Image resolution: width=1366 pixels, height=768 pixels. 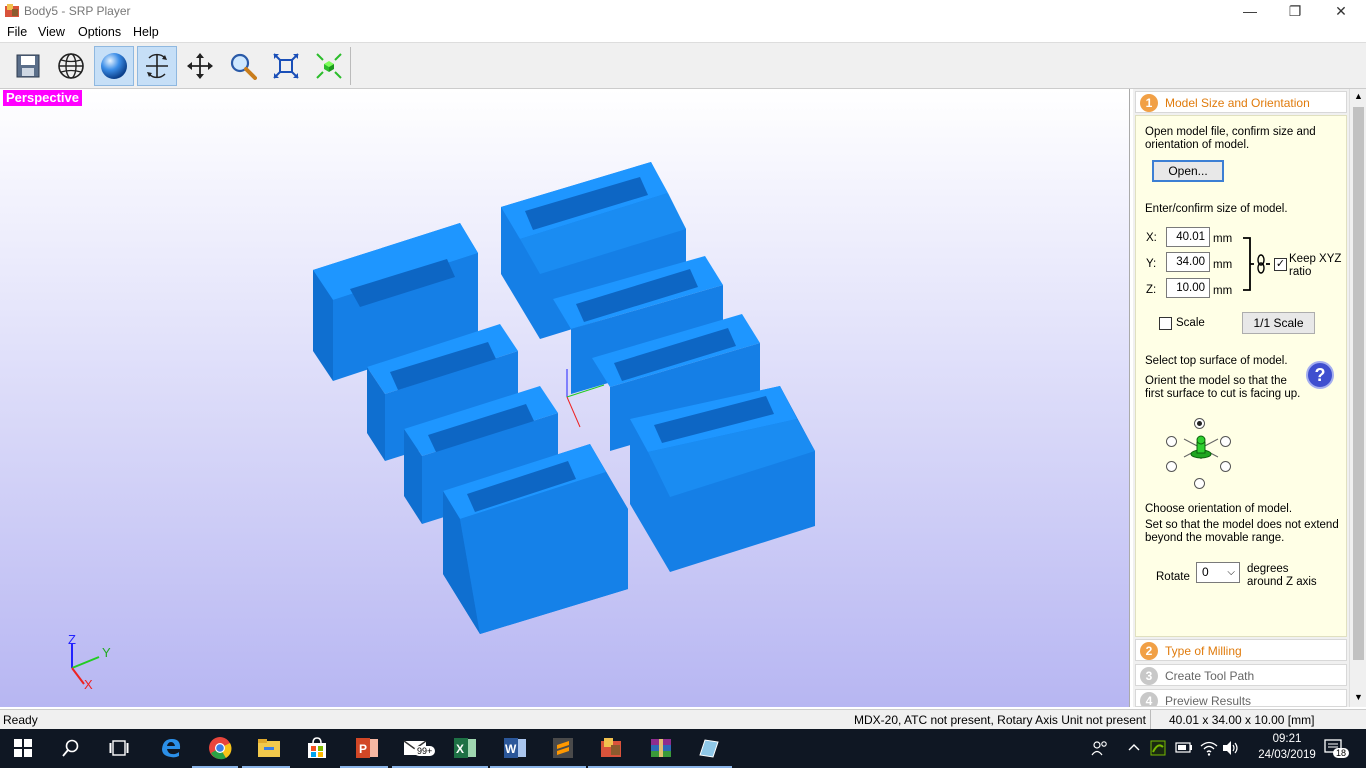 I want to click on clock-date: 24/03/2019, so click(x=1287, y=755).